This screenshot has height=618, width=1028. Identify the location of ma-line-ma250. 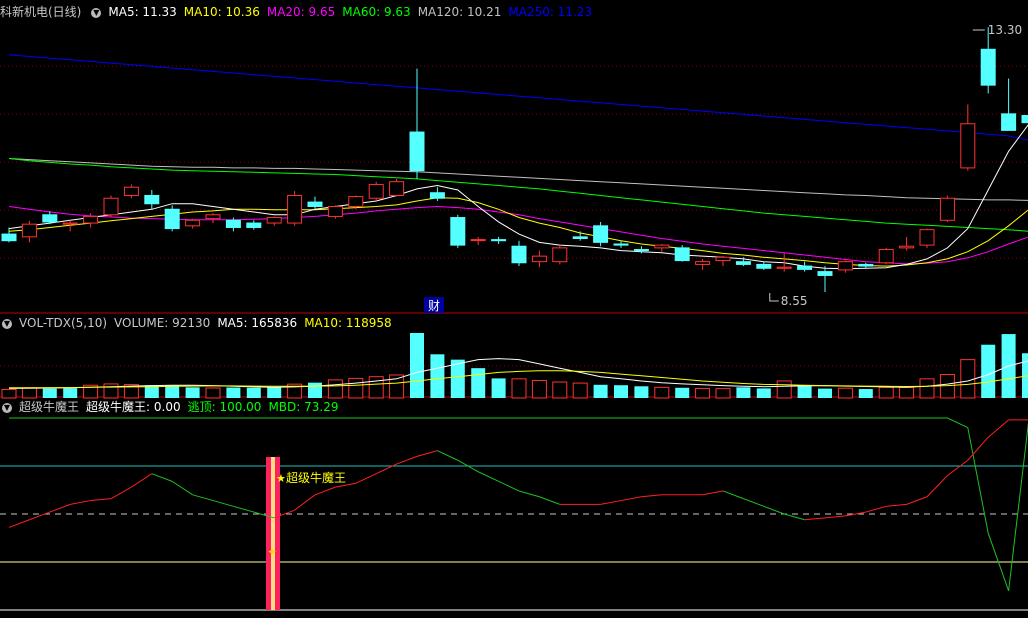
(518, 97).